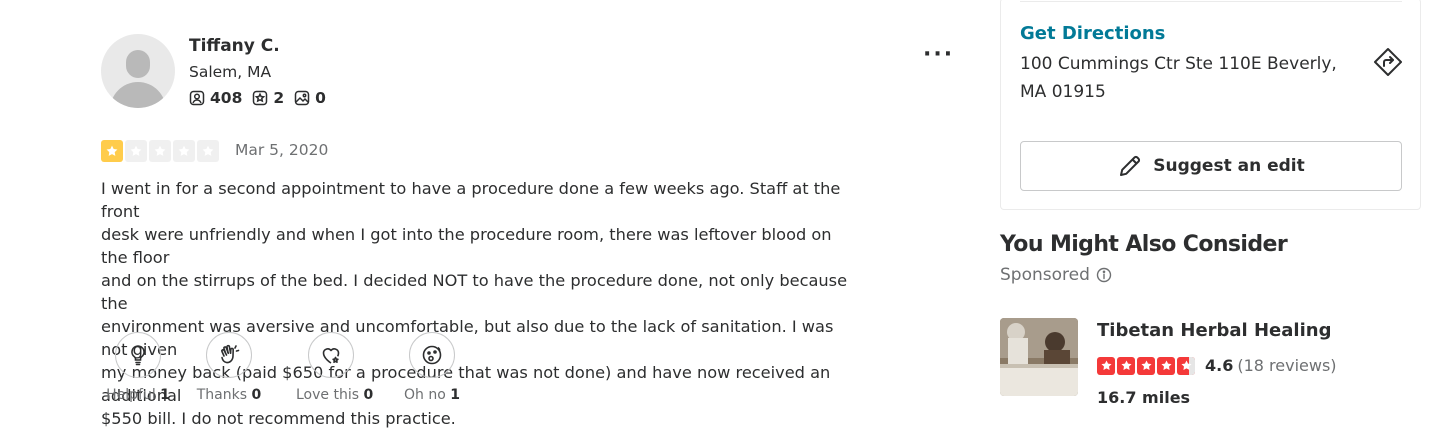 The width and height of the screenshot is (1456, 430). Describe the element at coordinates (432, 395) in the screenshot. I see `oh-no-reaction-label: Oh no 1` at that location.